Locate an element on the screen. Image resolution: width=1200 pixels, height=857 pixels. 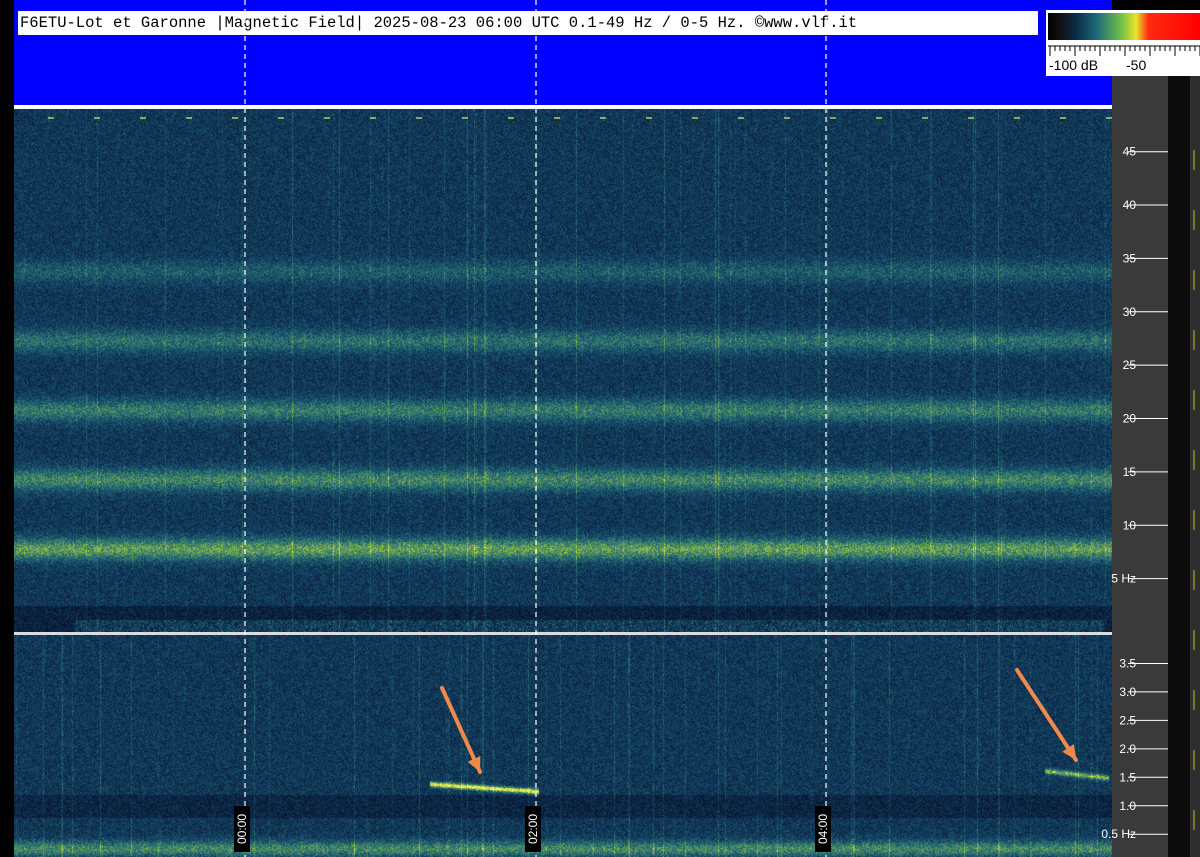
time-label: 00:00 is located at coordinates (242, 829).